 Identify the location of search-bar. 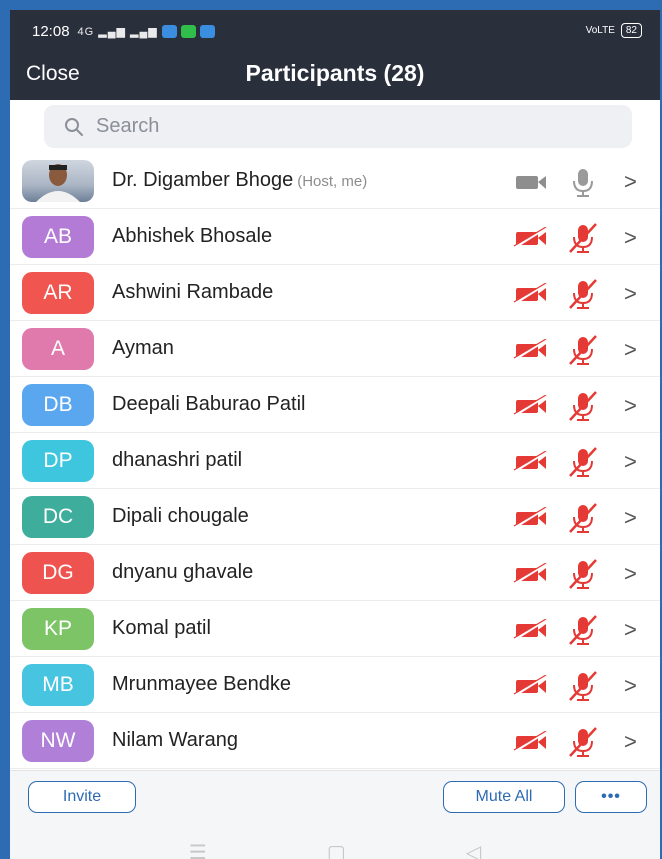
(338, 126).